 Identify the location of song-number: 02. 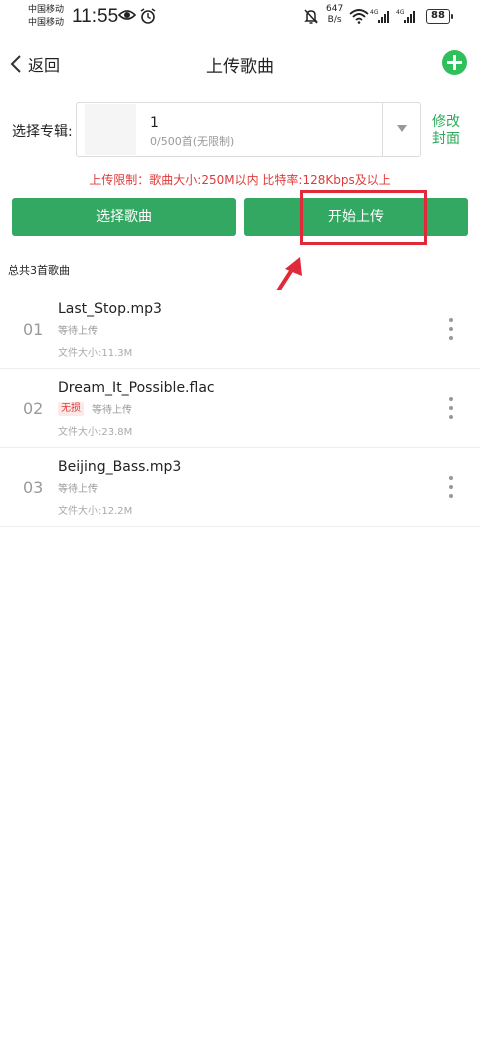
(33, 408).